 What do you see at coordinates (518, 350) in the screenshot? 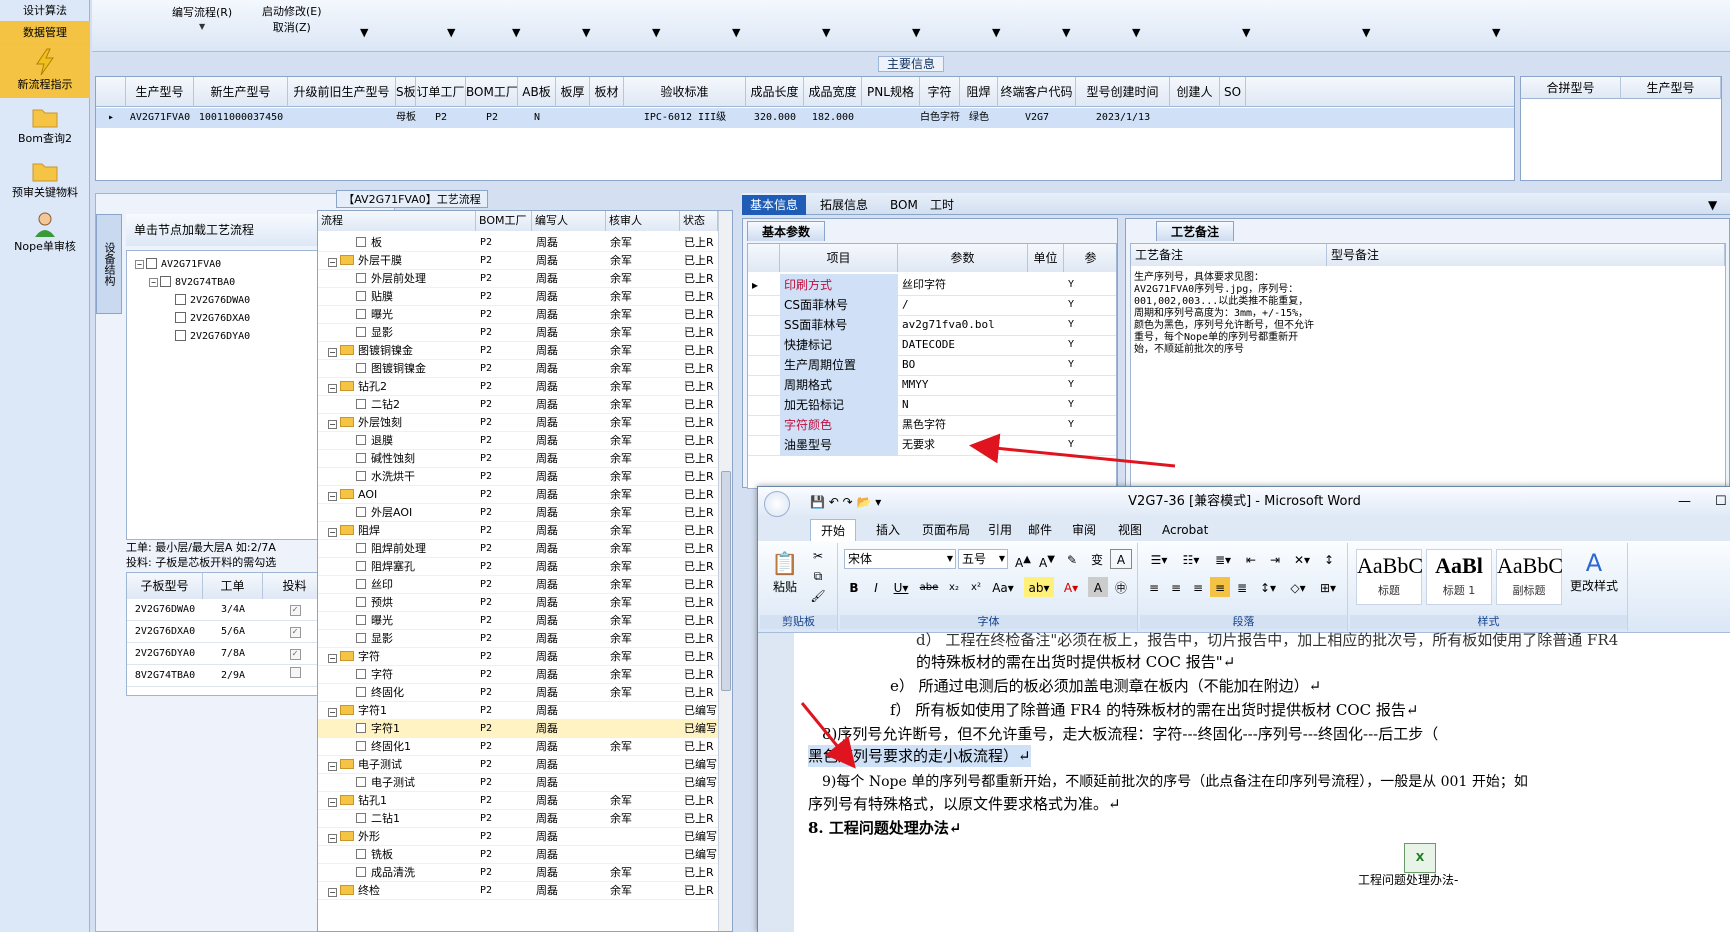
I see `table-row: − 图镀铜镍金 P2 周磊 余军 已上R` at bounding box center [518, 350].